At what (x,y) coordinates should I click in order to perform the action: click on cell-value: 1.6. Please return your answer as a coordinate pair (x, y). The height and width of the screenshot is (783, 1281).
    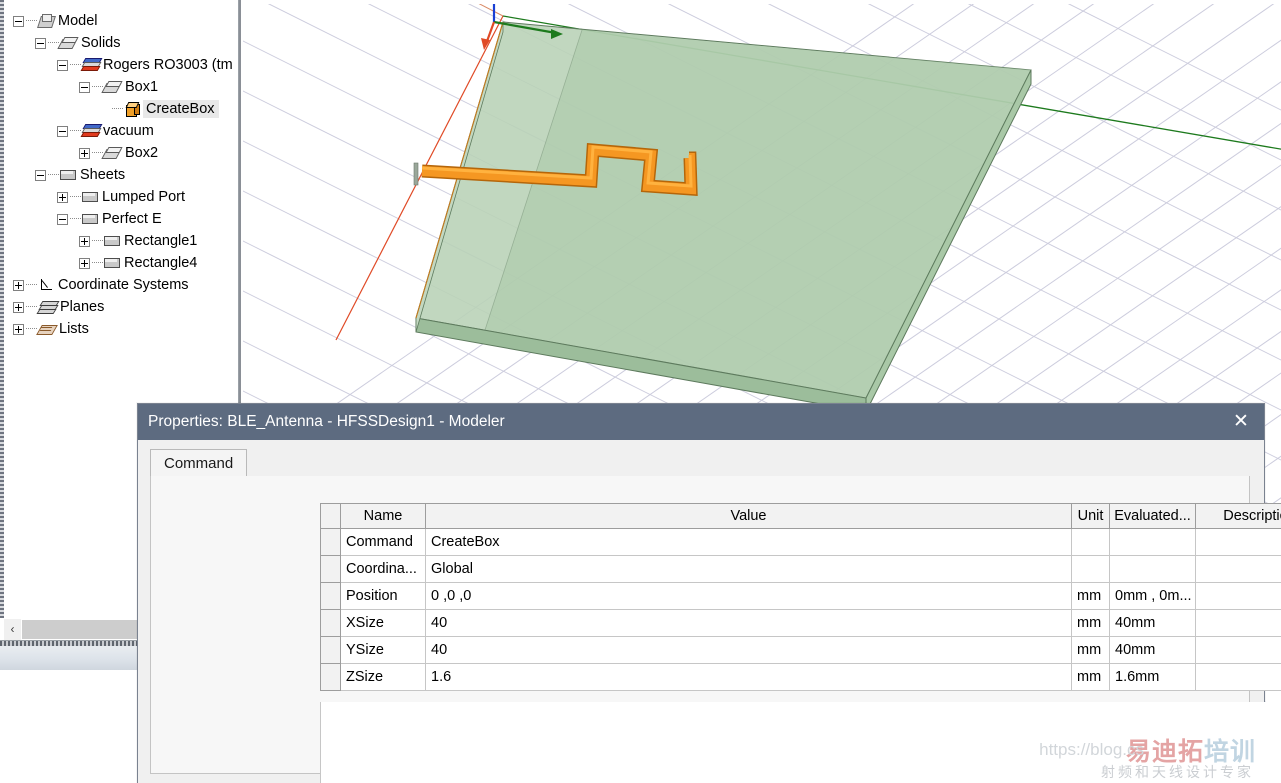
    Looking at the image, I should click on (748, 677).